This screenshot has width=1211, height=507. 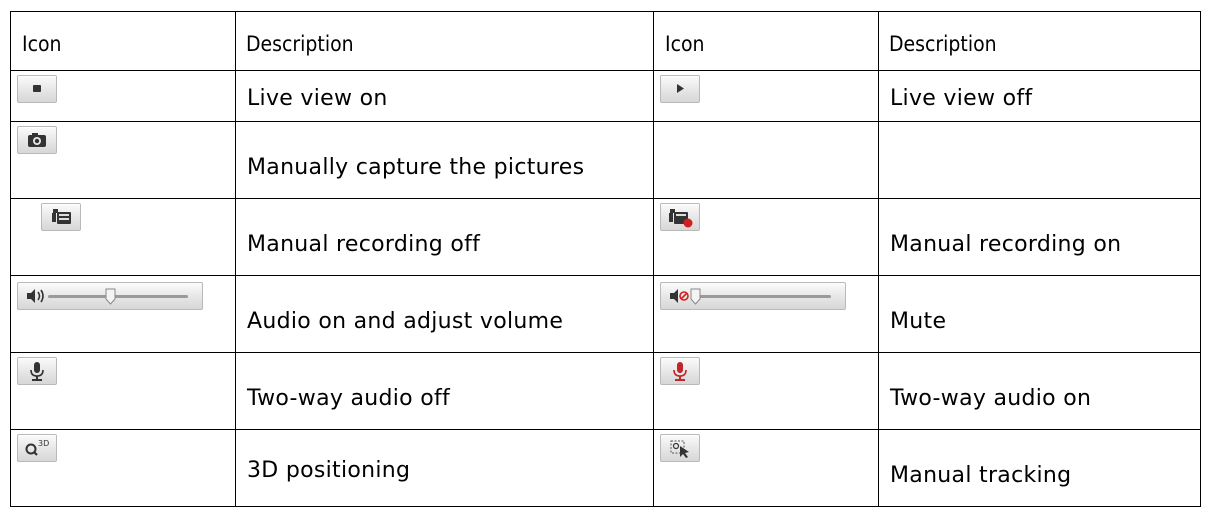 What do you see at coordinates (444, 41) in the screenshot?
I see `header-description-left: Description` at bounding box center [444, 41].